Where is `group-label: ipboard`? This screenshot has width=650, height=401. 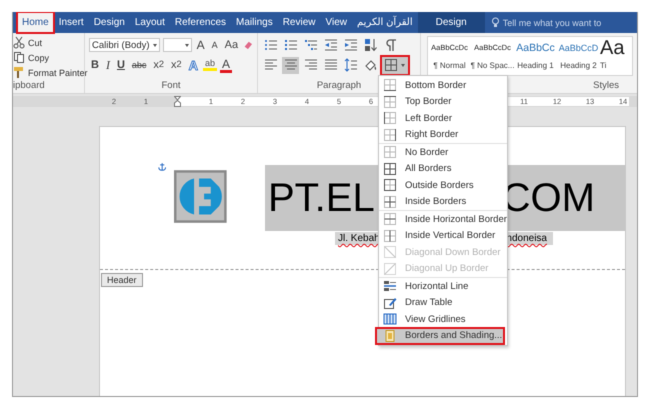
group-label: ipboard is located at coordinates (29, 86).